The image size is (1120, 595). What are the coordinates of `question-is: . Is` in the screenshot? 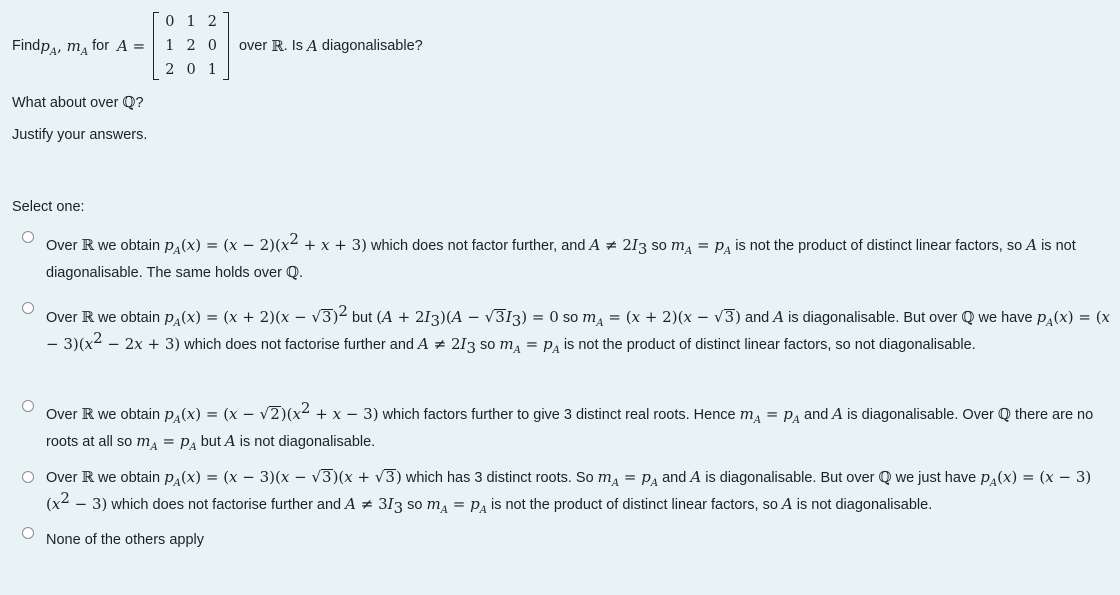 It's located at (295, 45).